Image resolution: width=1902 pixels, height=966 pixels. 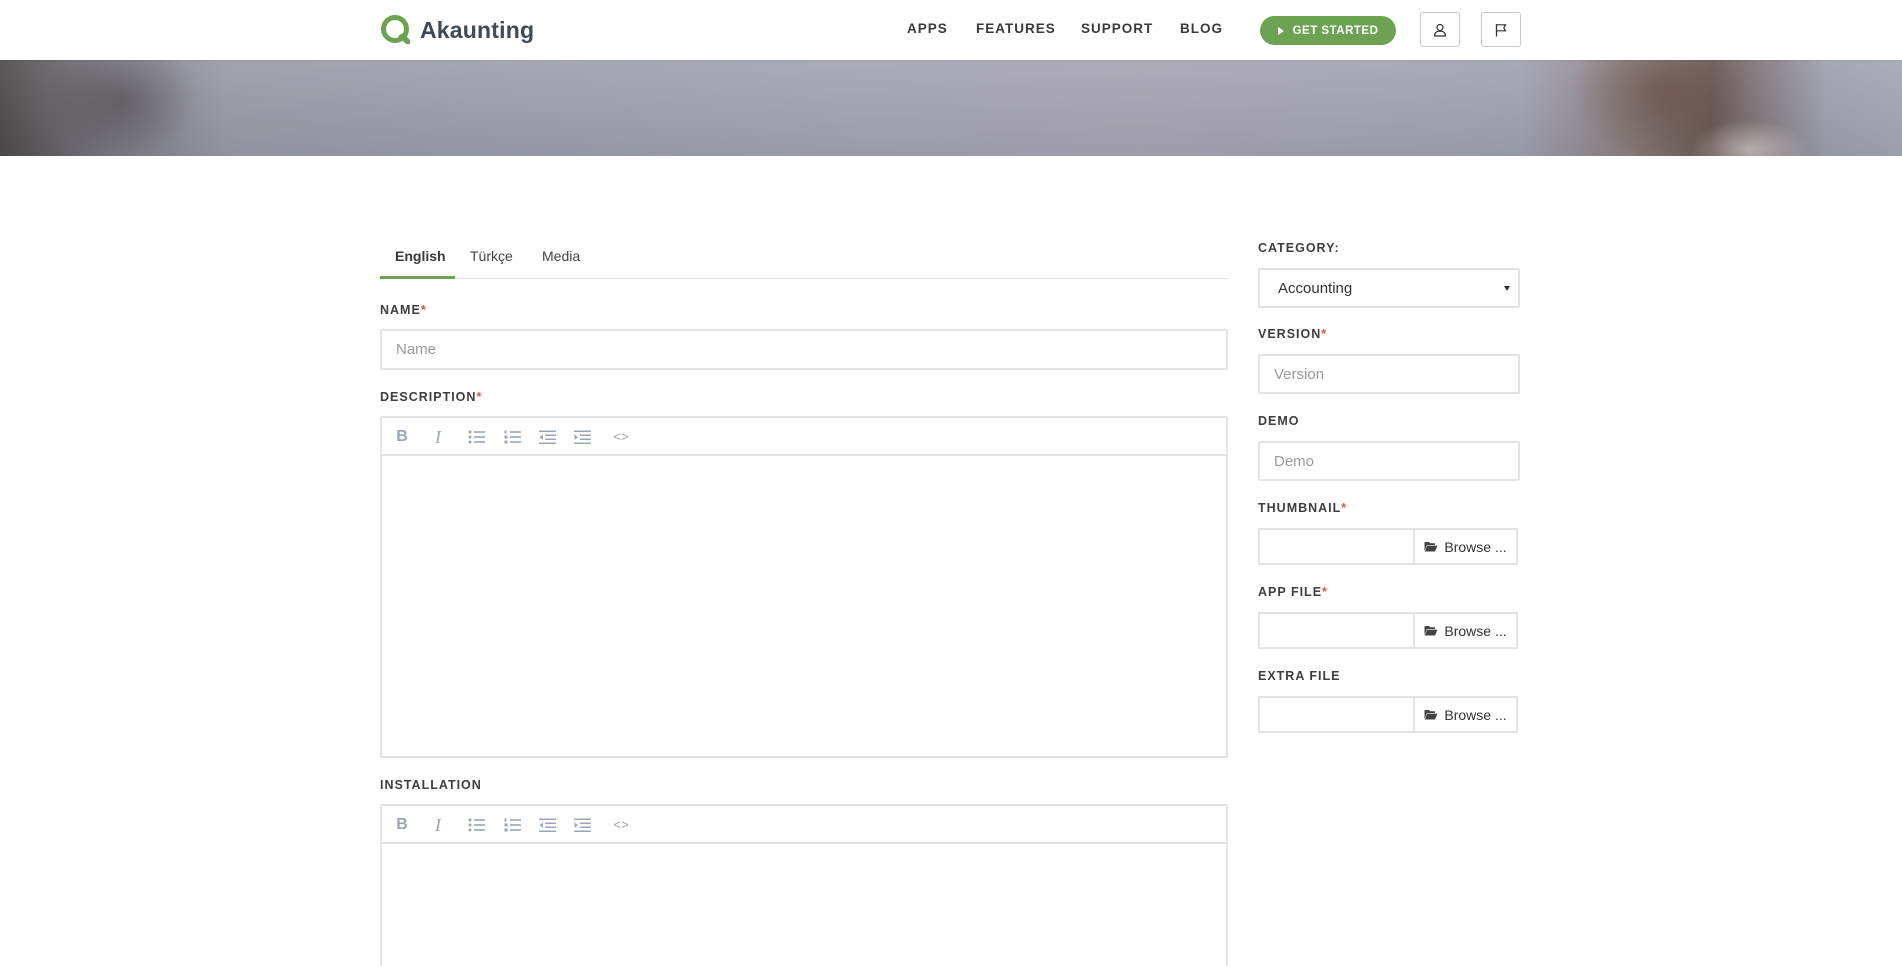 I want to click on thumbnail-file-name-field, so click(x=1336, y=546).